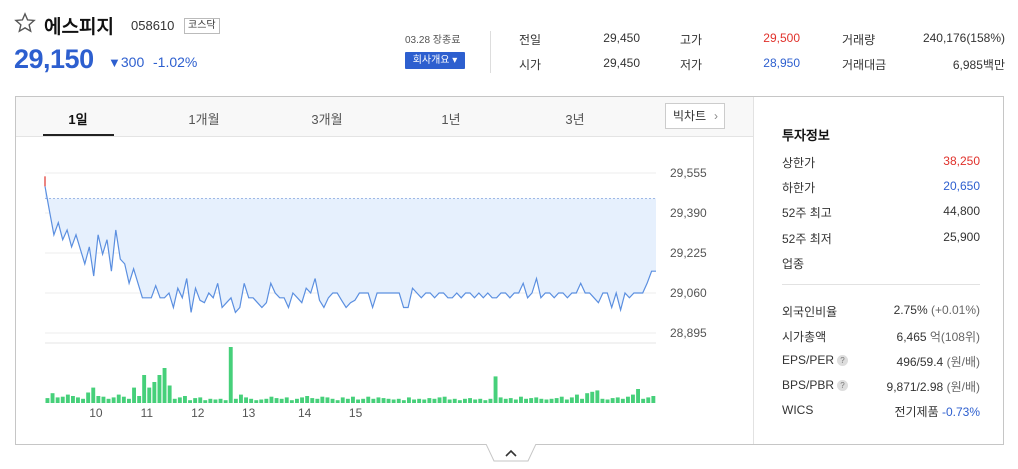  Describe the element at coordinates (781, 38) in the screenshot. I see `high-value: 29,500` at that location.